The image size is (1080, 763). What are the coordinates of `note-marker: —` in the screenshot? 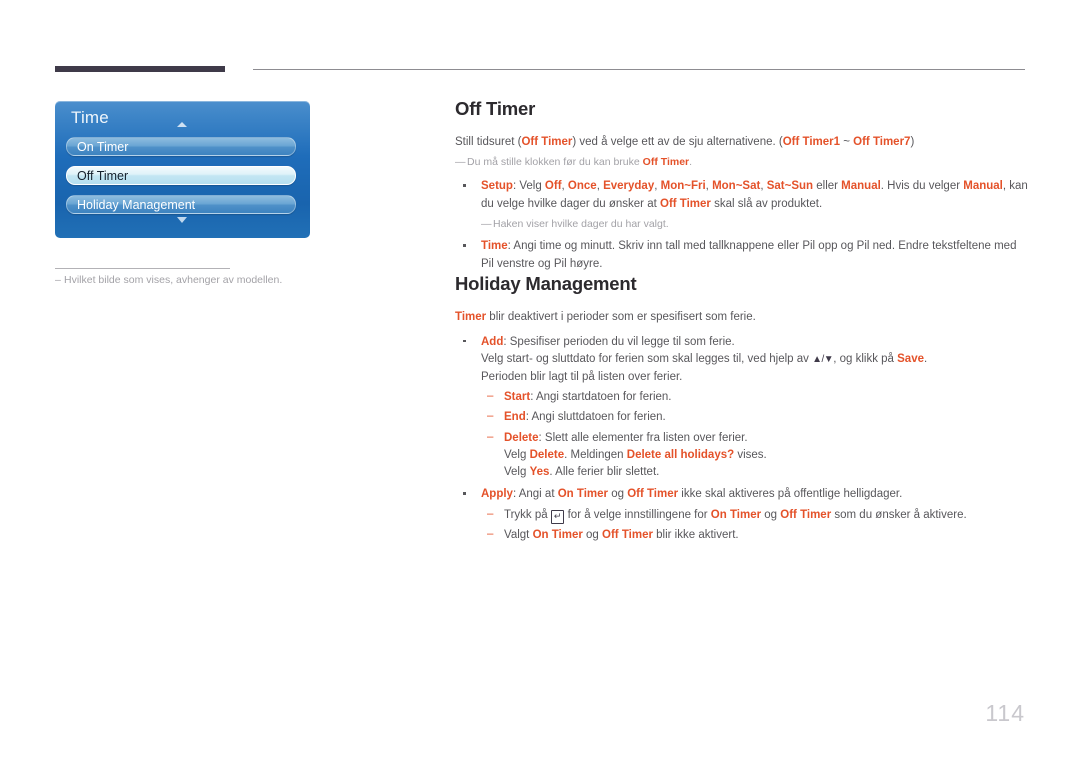 It's located at (460, 161).